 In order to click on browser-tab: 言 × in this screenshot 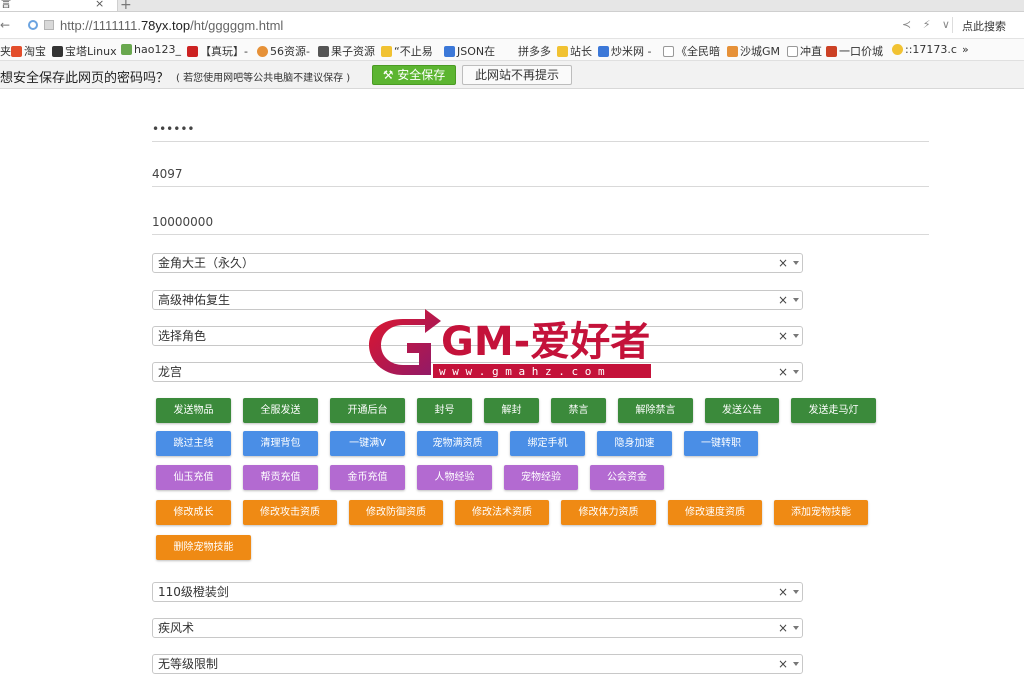, I will do `click(59, 6)`.